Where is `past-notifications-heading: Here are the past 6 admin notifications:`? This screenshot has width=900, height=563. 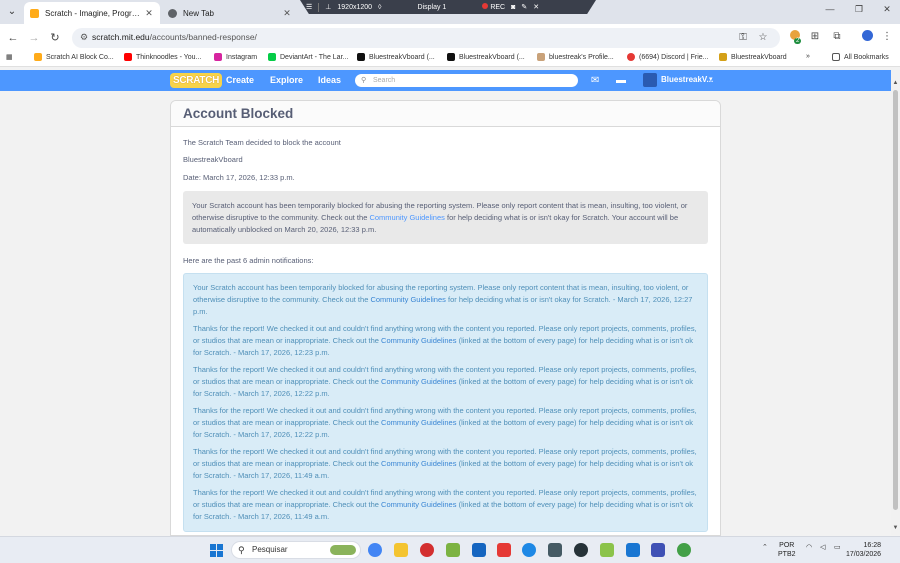 past-notifications-heading: Here are the past 6 admin notifications: is located at coordinates (248, 260).